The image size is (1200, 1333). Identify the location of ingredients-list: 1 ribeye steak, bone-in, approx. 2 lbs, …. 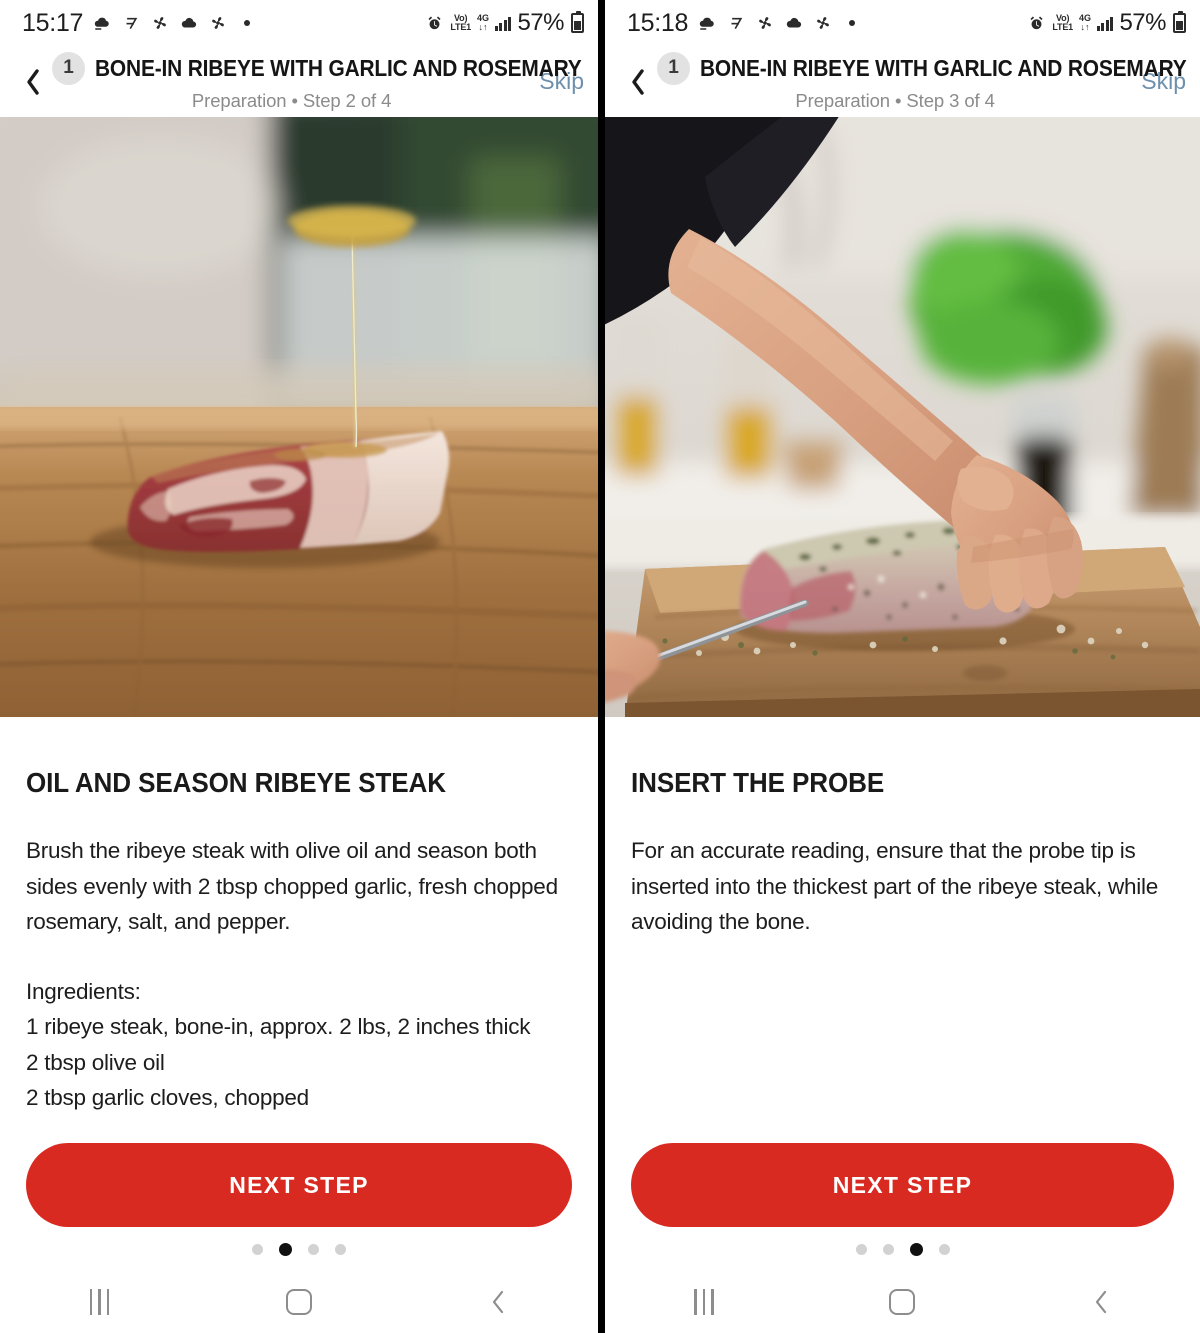
(278, 1062).